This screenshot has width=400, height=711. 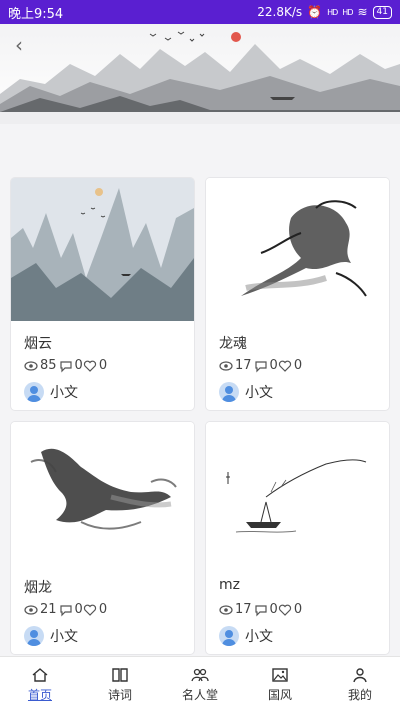 I want to click on work-stats: 21 0 0, so click(x=65, y=609).